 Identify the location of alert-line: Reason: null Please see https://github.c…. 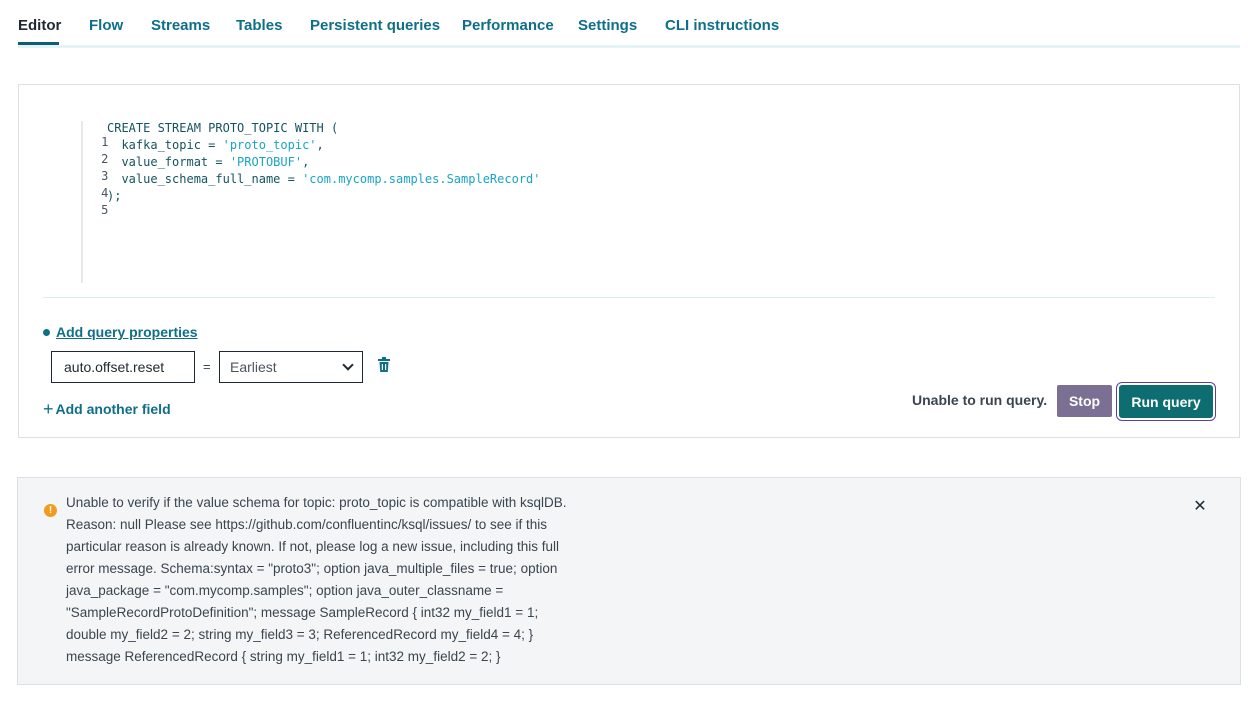
(307, 524).